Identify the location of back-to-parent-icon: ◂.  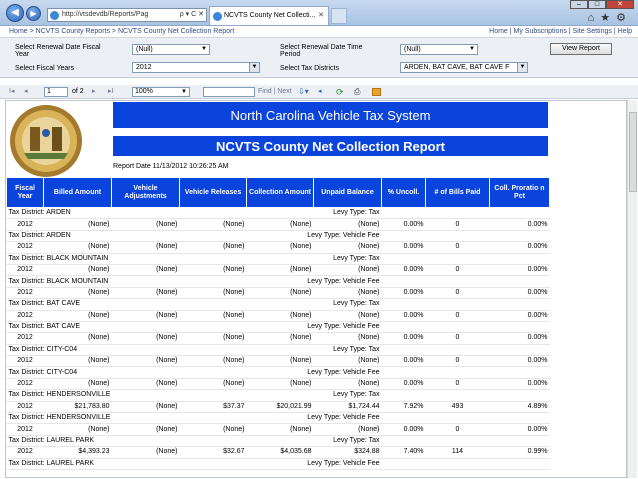
(320, 92).